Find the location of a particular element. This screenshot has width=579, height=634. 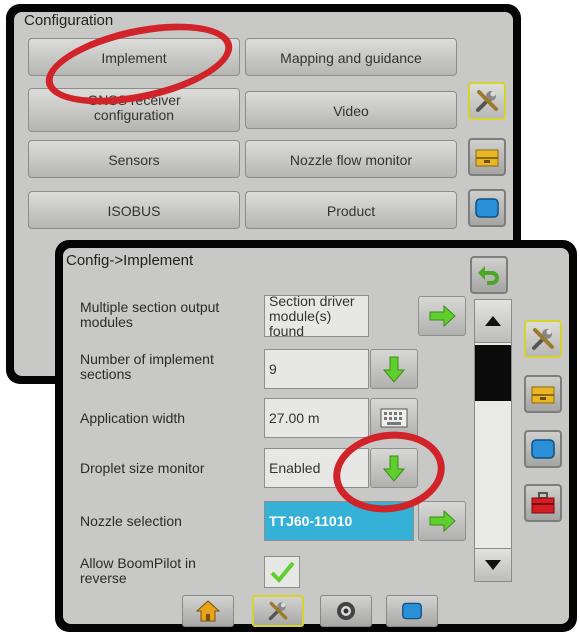

row-value-section-driver: Section driver module(s) found is located at coordinates (316, 315).